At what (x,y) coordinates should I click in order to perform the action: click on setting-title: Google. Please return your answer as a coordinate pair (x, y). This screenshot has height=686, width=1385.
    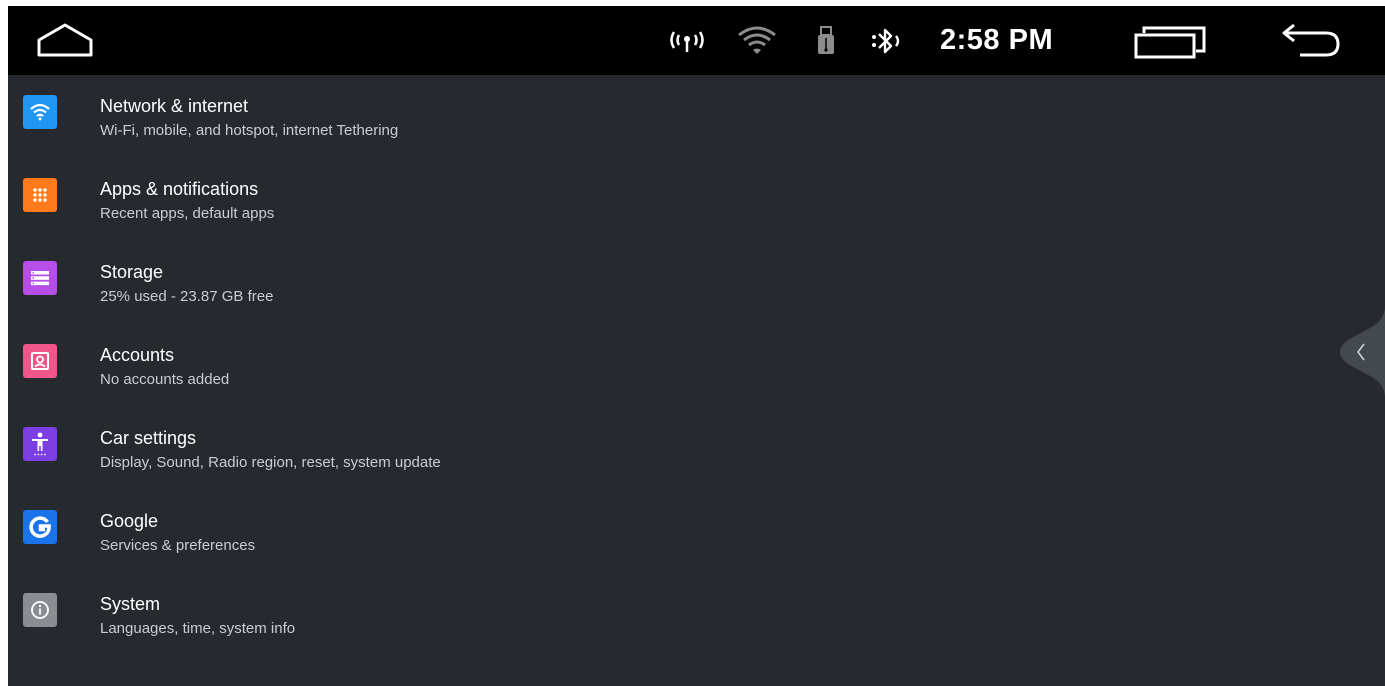
    Looking at the image, I should click on (129, 521).